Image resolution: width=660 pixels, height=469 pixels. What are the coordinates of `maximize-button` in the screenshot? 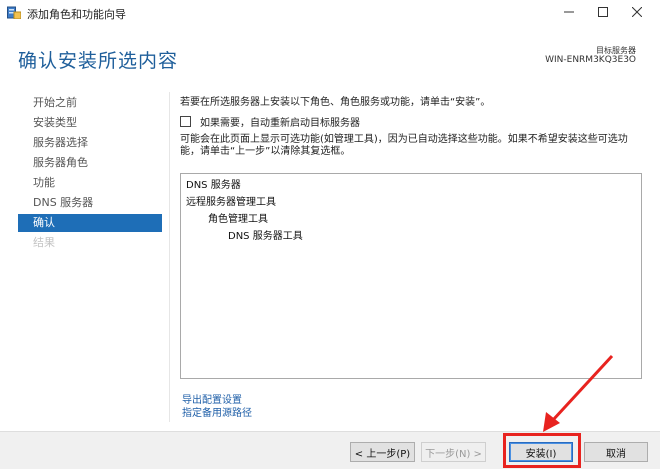 It's located at (603, 12).